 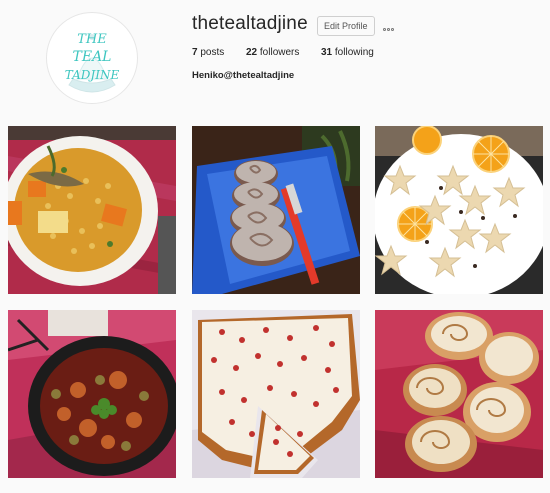 I want to click on post-star-cookies, so click(x=459, y=210).